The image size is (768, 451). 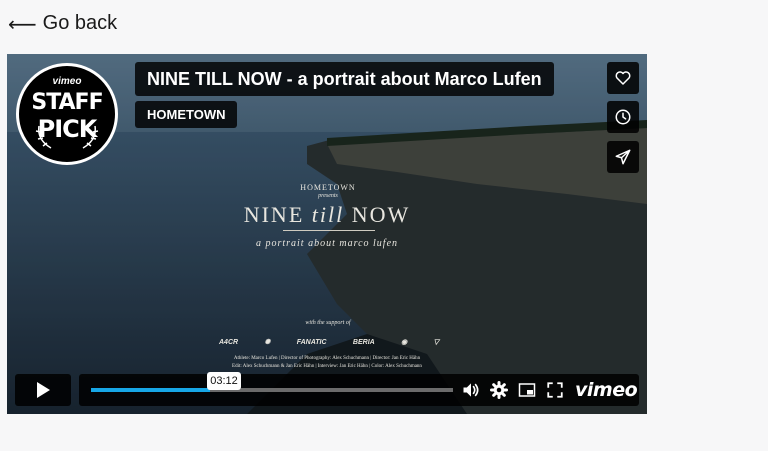 What do you see at coordinates (151, 390) in the screenshot?
I see `progress-fill` at bounding box center [151, 390].